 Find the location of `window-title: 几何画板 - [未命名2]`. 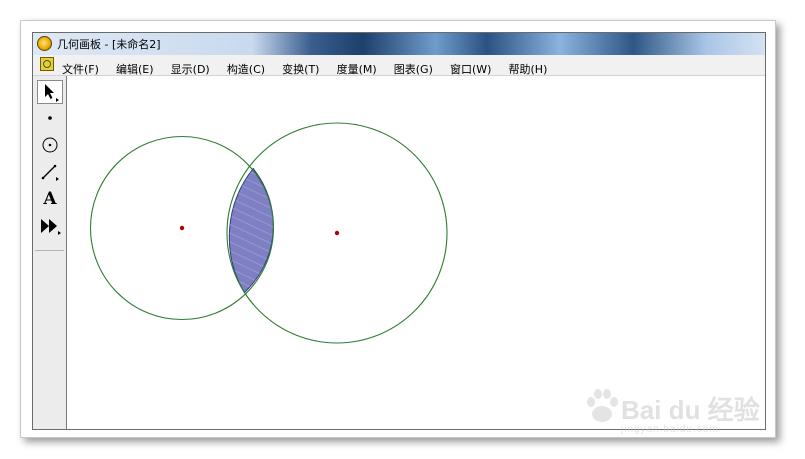

window-title: 几何画板 - [未命名2] is located at coordinates (109, 44).